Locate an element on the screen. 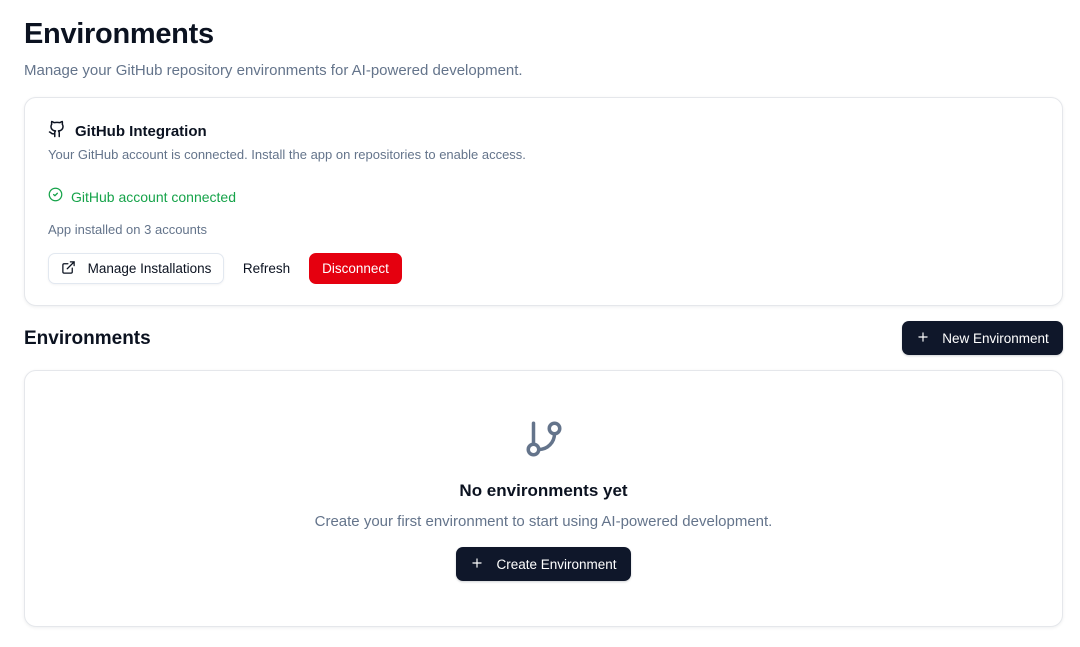  create-environment-label: Create Environment is located at coordinates (556, 564).